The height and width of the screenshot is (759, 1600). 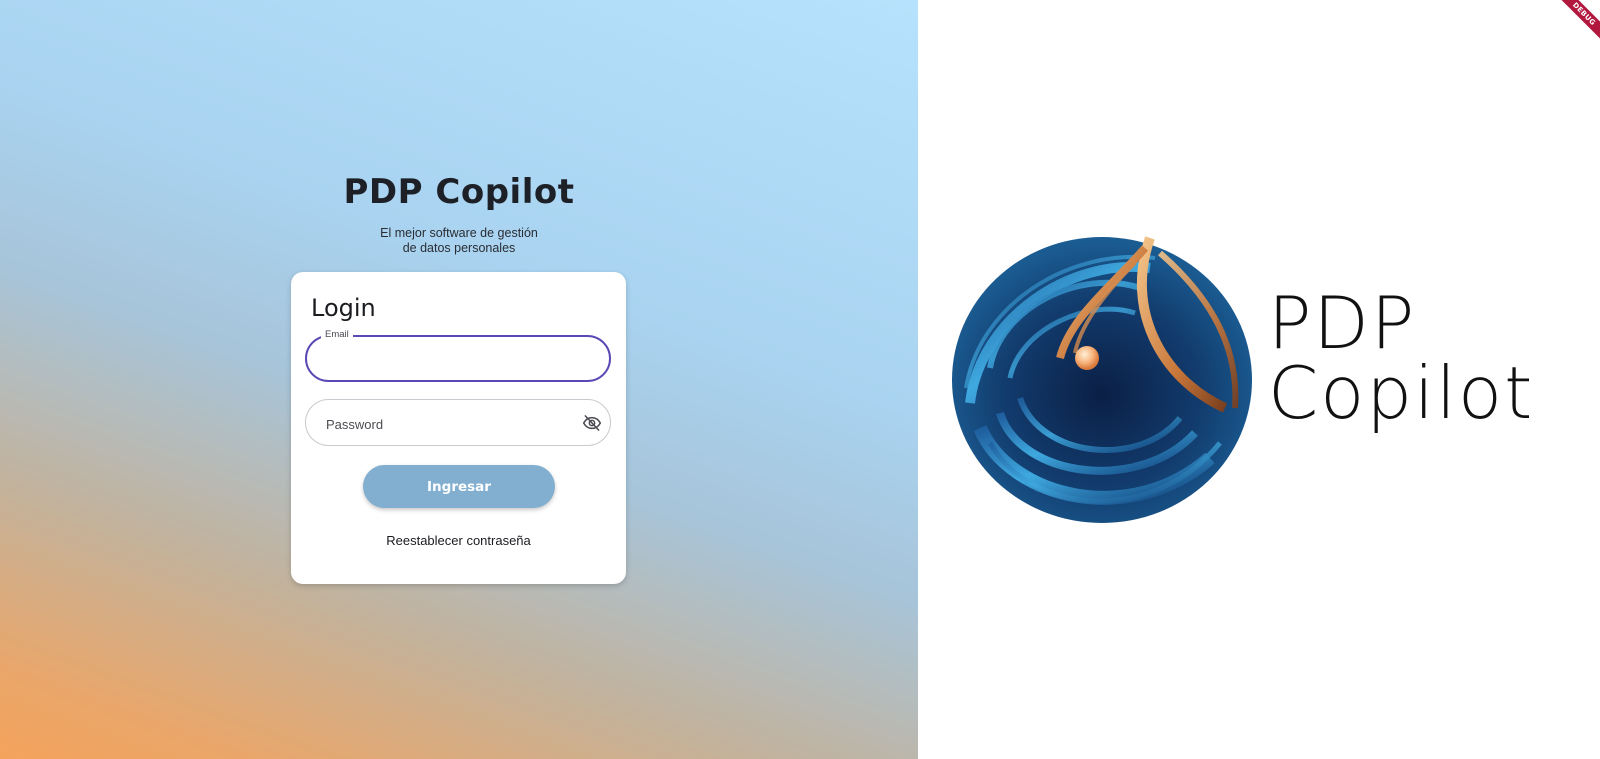 I want to click on password-field, so click(x=458, y=422).